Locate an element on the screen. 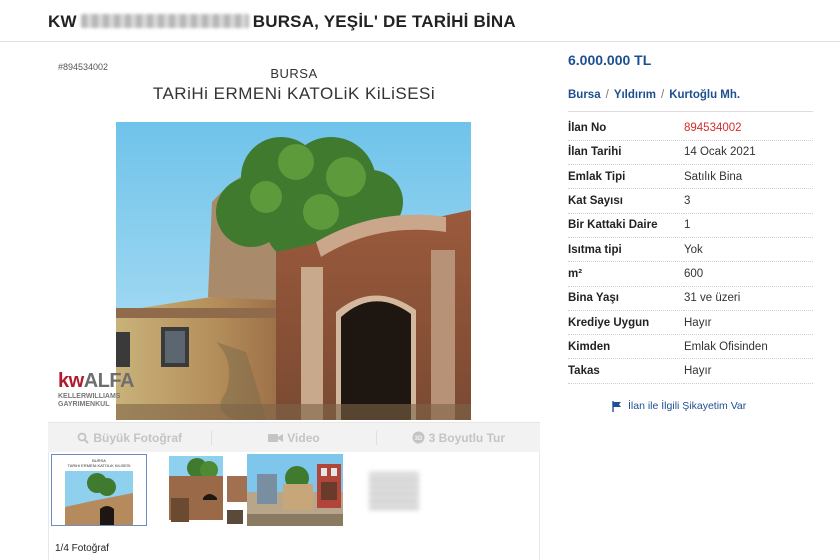 The width and height of the screenshot is (840, 560). blurred-title-text is located at coordinates (164, 21).